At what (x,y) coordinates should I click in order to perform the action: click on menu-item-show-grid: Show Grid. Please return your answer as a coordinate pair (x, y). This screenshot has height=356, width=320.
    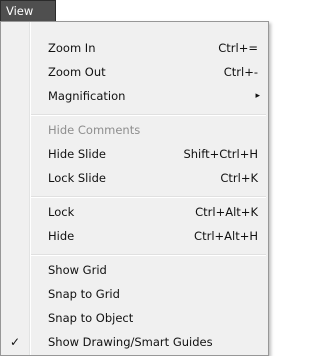
    Looking at the image, I should click on (134, 270).